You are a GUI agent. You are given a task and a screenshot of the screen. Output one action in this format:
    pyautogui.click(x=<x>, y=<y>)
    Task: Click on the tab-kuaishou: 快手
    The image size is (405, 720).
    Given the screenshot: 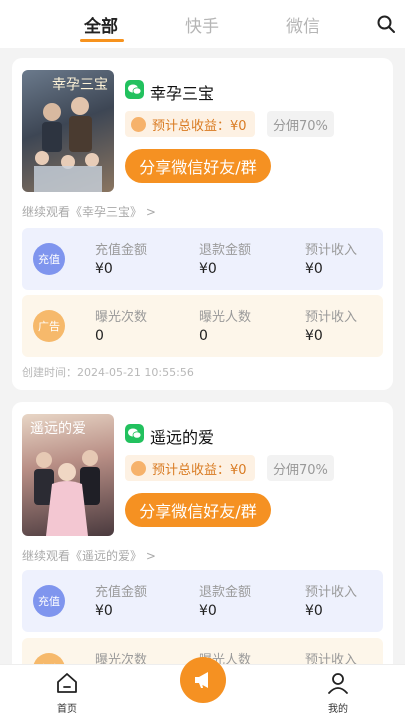 What is the action you would take?
    pyautogui.click(x=202, y=24)
    